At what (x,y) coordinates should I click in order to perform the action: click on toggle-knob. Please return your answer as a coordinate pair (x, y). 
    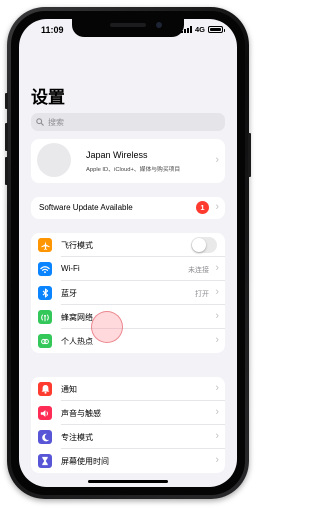
    Looking at the image, I should click on (199, 245).